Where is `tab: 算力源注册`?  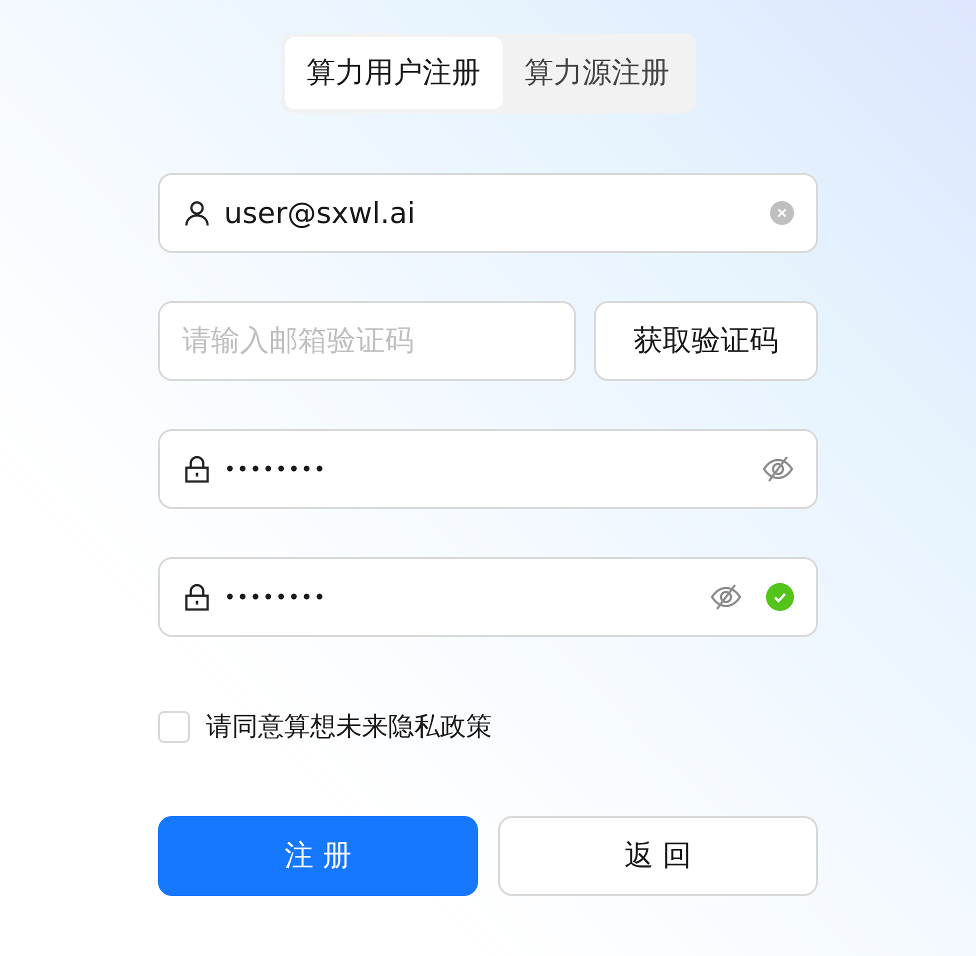 tab: 算力源注册 is located at coordinates (597, 73).